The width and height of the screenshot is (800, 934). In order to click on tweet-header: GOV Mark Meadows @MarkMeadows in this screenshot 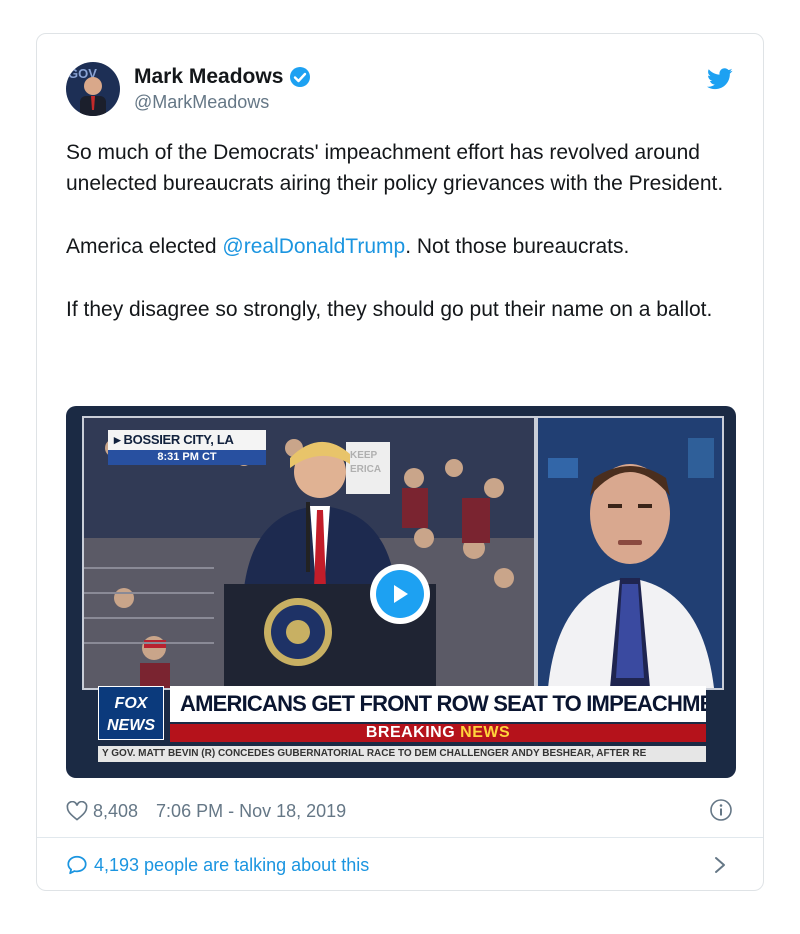, I will do `click(400, 92)`.